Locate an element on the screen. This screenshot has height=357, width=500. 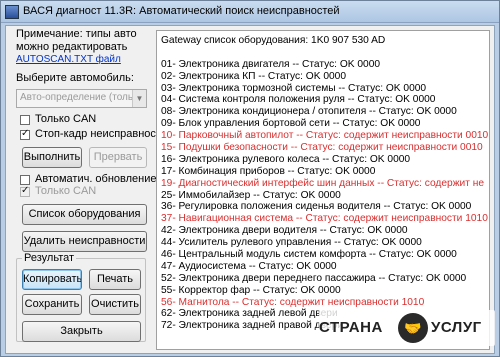
auto-update-label: Автоматич. обновление is located at coordinates (96, 179).